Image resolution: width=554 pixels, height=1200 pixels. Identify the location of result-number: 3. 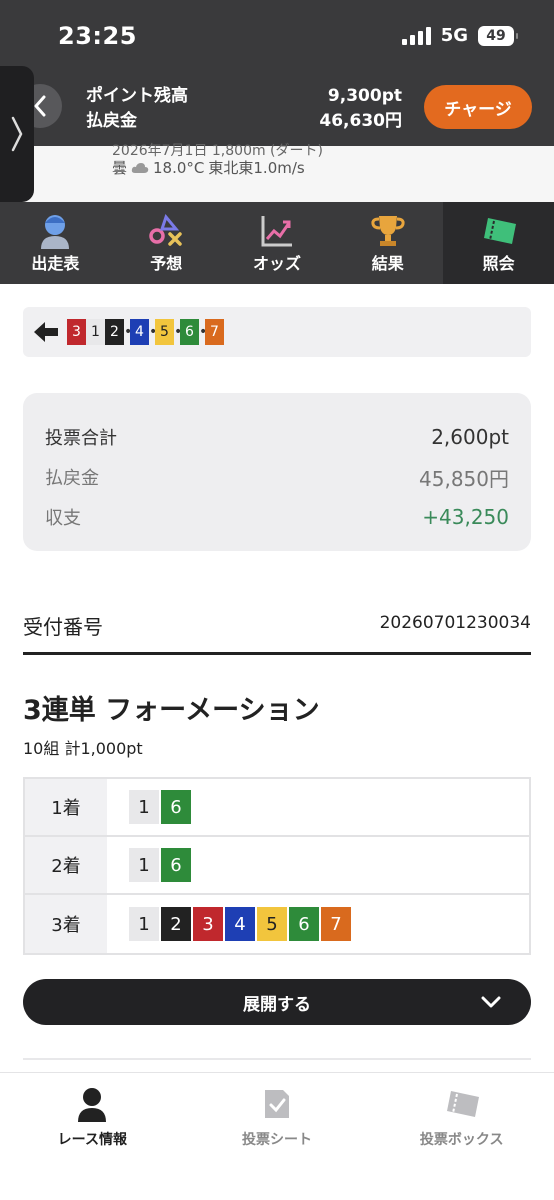
(76, 332).